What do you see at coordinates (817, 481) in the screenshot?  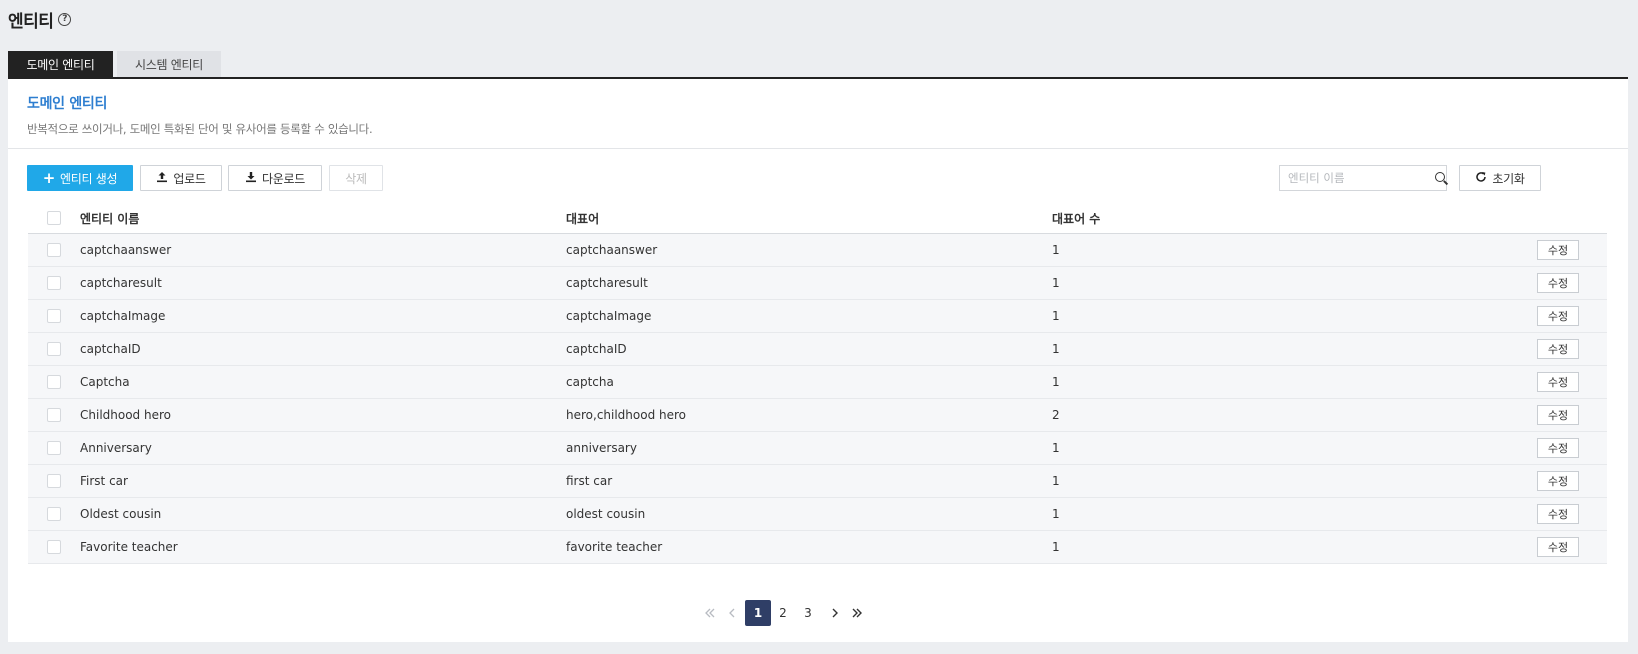 I see `table-row: First car first car 1 수정` at bounding box center [817, 481].